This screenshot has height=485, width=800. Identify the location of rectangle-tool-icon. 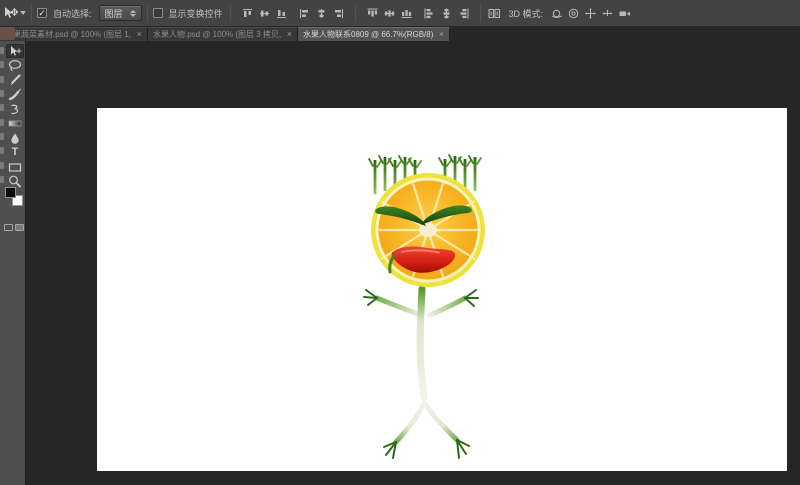
(15, 167).